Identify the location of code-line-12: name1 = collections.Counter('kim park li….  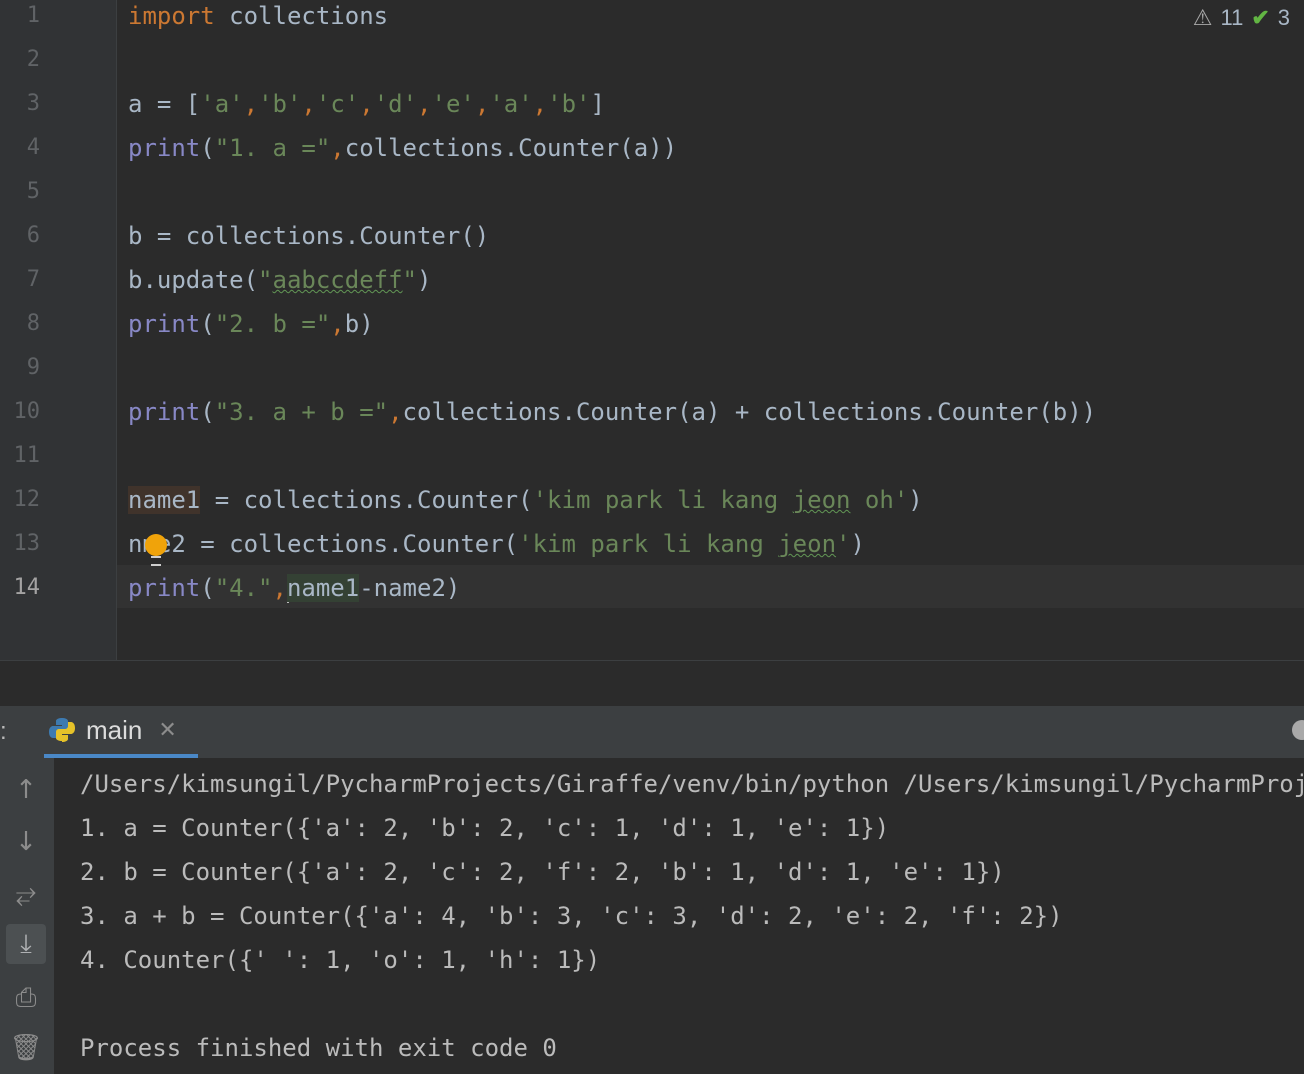
(716, 500).